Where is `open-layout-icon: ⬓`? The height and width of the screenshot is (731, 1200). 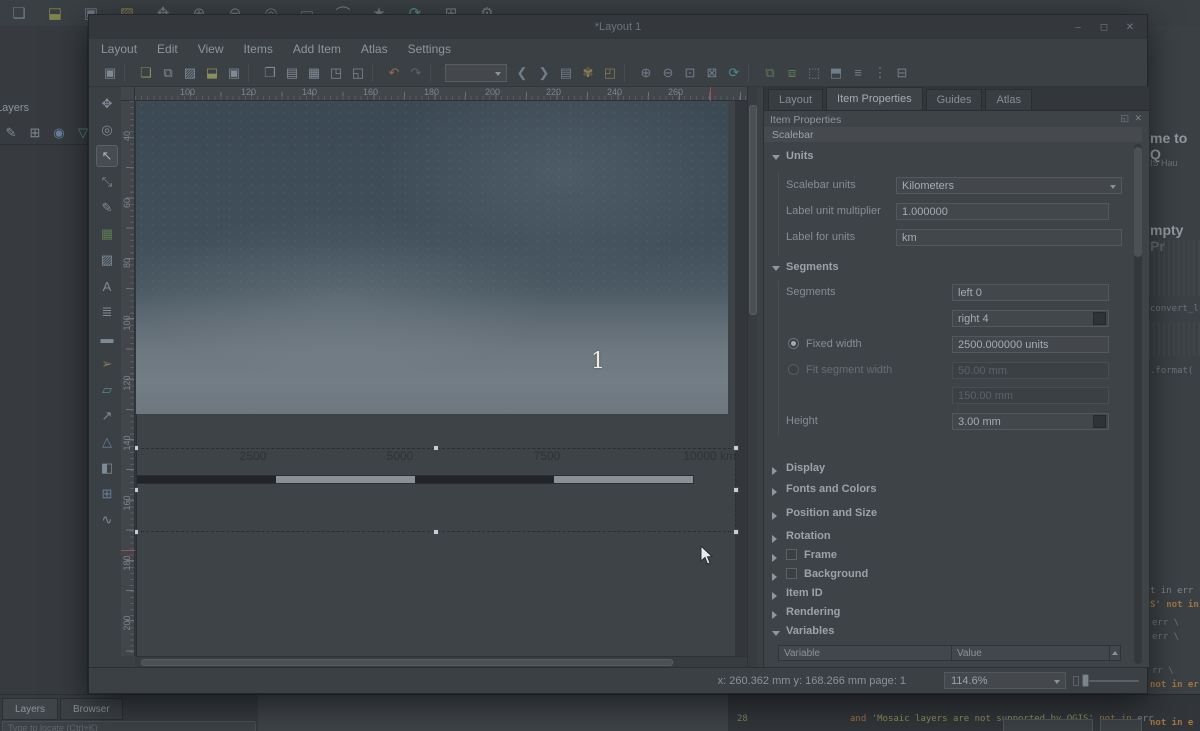 open-layout-icon: ⬓ is located at coordinates (212, 73).